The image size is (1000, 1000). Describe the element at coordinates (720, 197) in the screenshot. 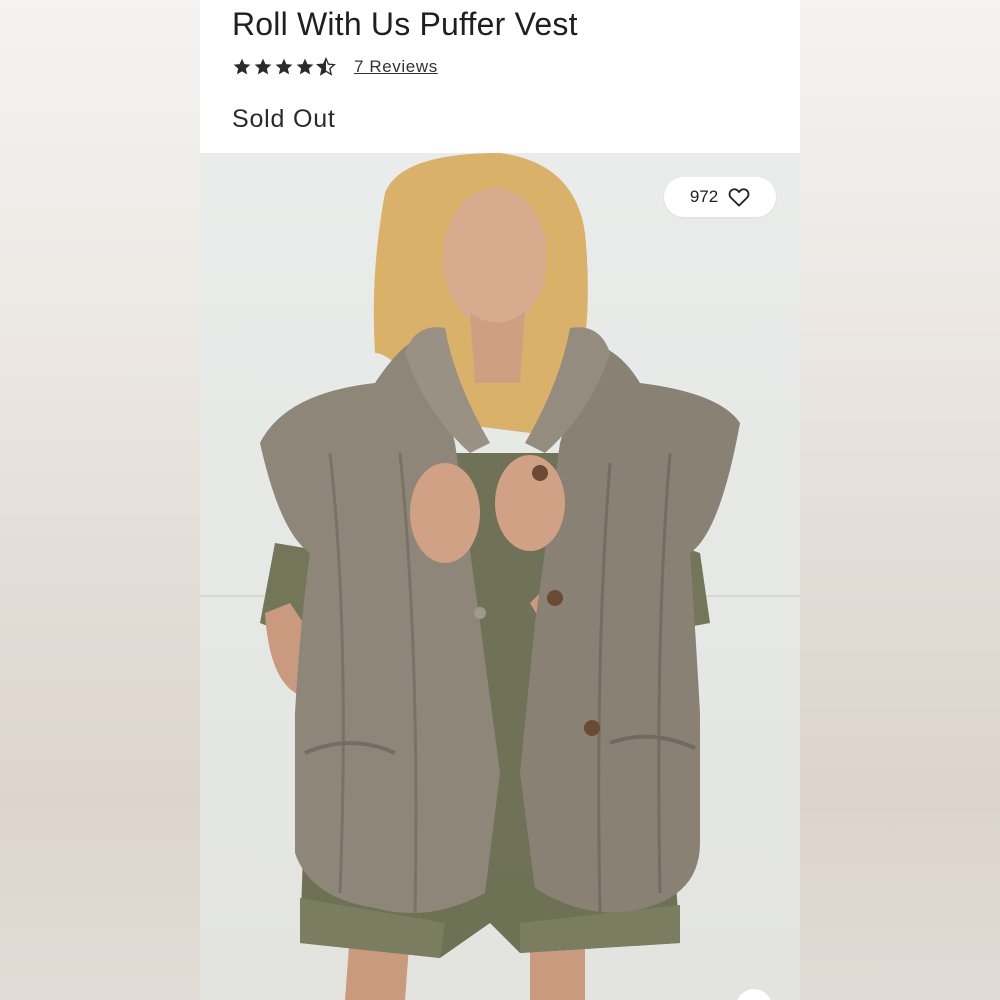

I see `like-button: 972` at that location.